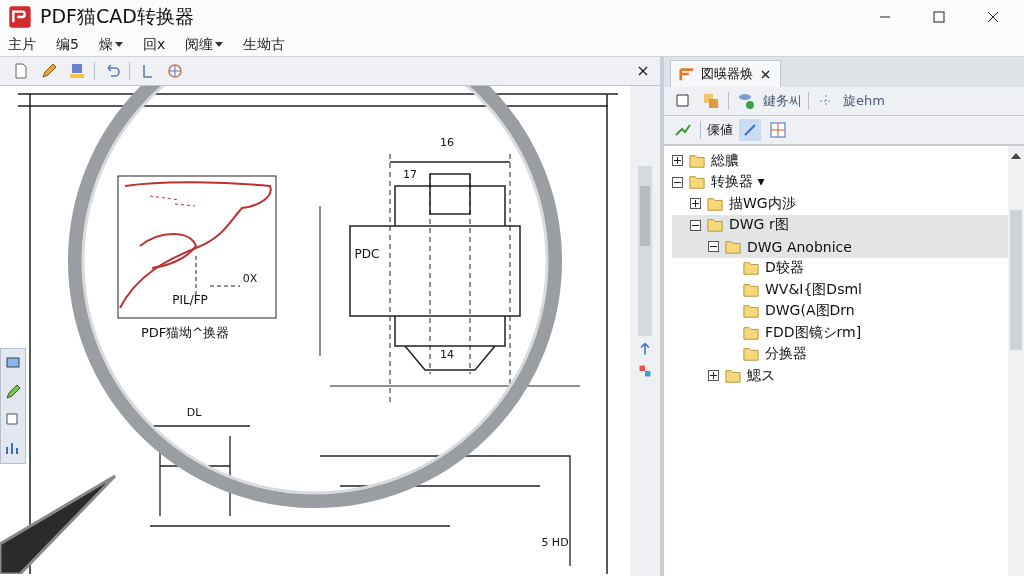 The width and height of the screenshot is (1024, 576). What do you see at coordinates (250, 278) in the screenshot?
I see `dimension-label: 0X` at bounding box center [250, 278].